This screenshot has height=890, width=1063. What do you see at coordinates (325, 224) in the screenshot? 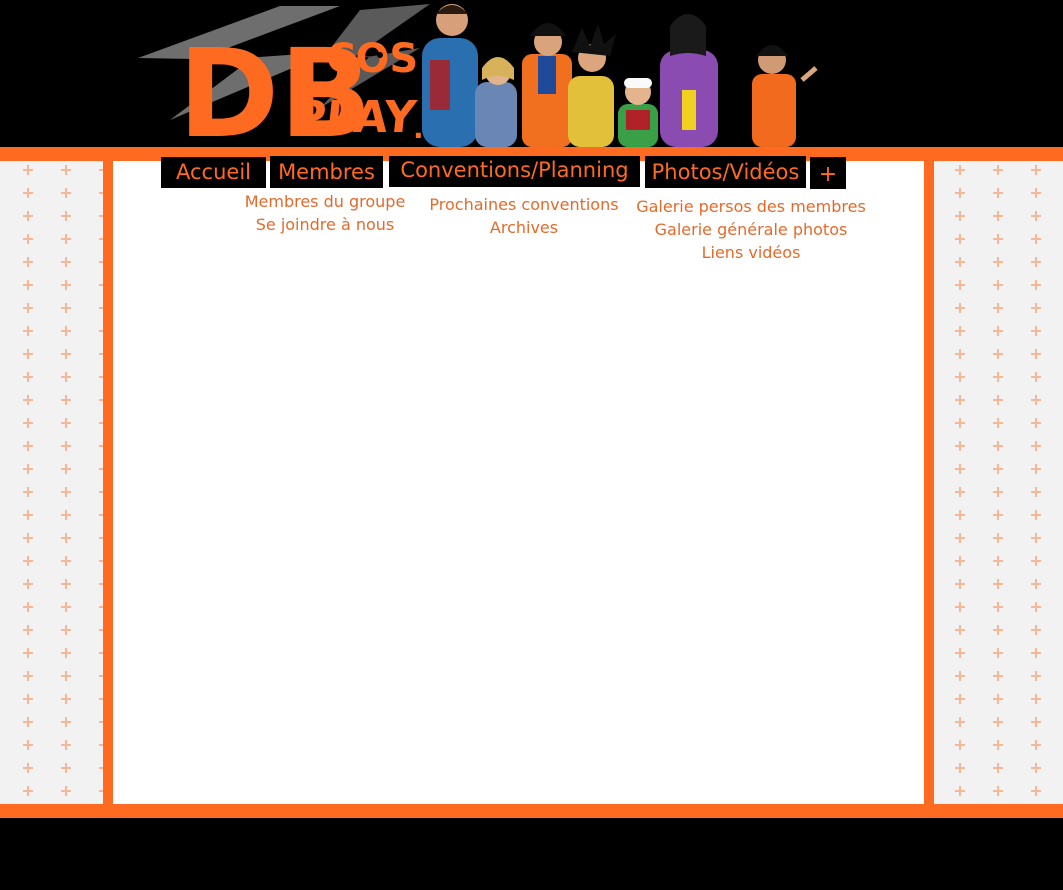
I see `submenu-link-se-joindre: Se joindre à nous` at bounding box center [325, 224].